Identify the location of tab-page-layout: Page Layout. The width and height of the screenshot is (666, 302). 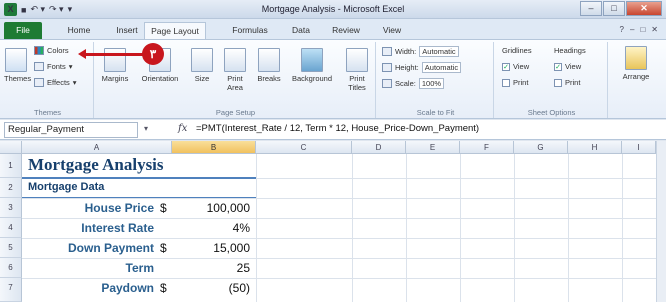
(175, 30).